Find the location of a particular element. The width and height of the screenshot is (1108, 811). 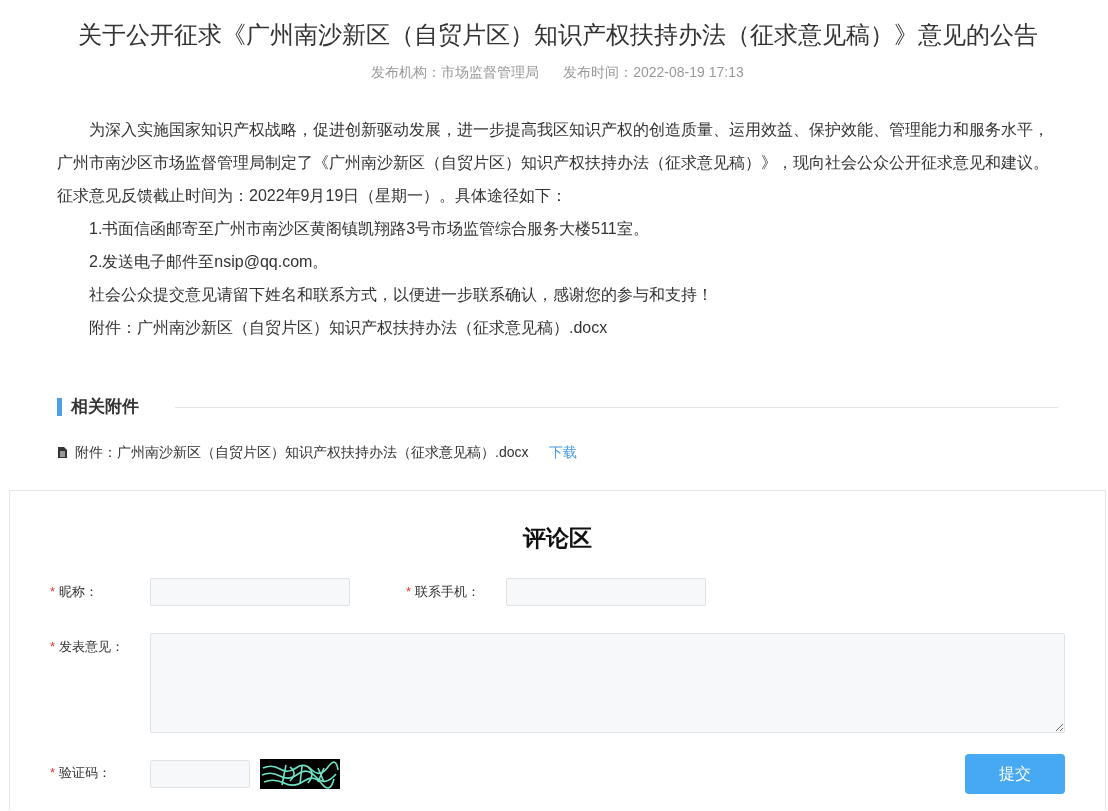

body-paragraph: 为深入实施国家知识产权战略，促进创新驱动发展，进一步提高我区知识产权的创造质量、运用效益、保护效能、管理能力和服务水平，广州市南沙区市场监督管理局制定了《广州南沙新区（自贸片区）知识产权扶持办法（征求意见稿）》，现向社会公众公开征求意见和建议。征求意见反馈截止时间为：2022年9月19日（星期一）。具体途径如下： is located at coordinates (553, 163).